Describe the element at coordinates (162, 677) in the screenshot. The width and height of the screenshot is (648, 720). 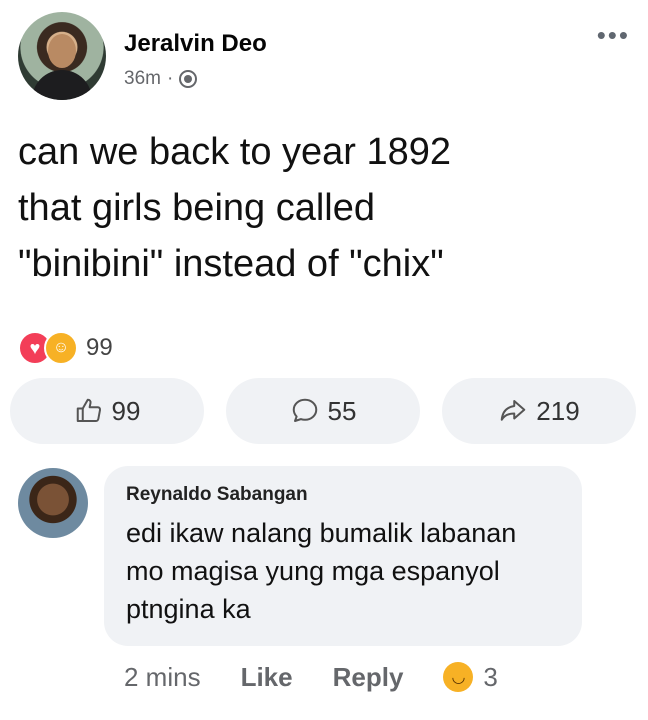
I see `comment-time: 2 mins` at that location.